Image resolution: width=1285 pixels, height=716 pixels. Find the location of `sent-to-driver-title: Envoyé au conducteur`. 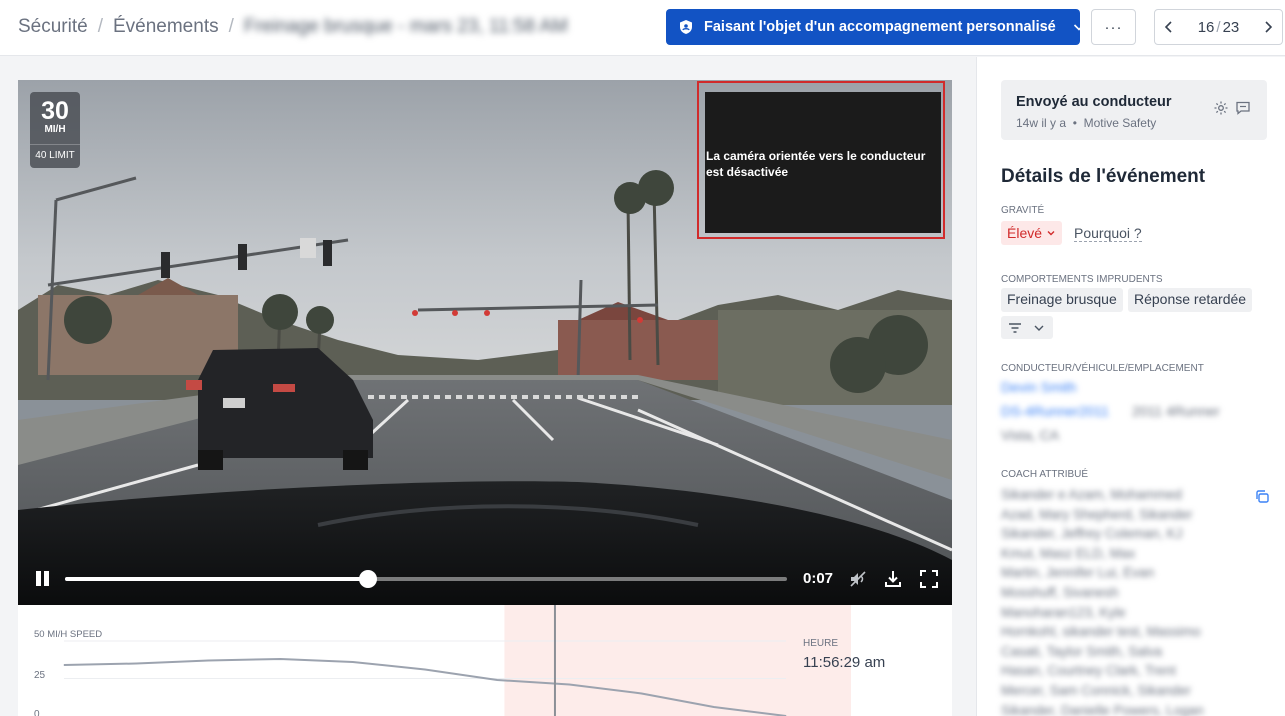

sent-to-driver-title: Envoyé au conducteur is located at coordinates (1094, 102).